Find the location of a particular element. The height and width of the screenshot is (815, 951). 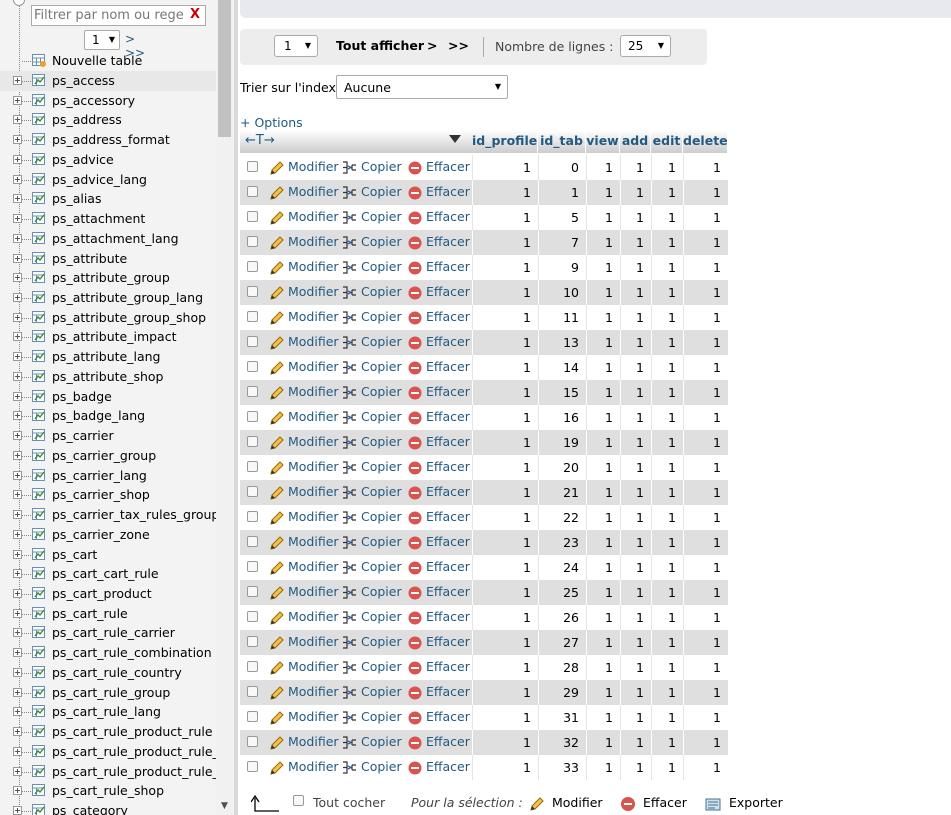

table-tree-item: ps_cart is located at coordinates (108, 555).